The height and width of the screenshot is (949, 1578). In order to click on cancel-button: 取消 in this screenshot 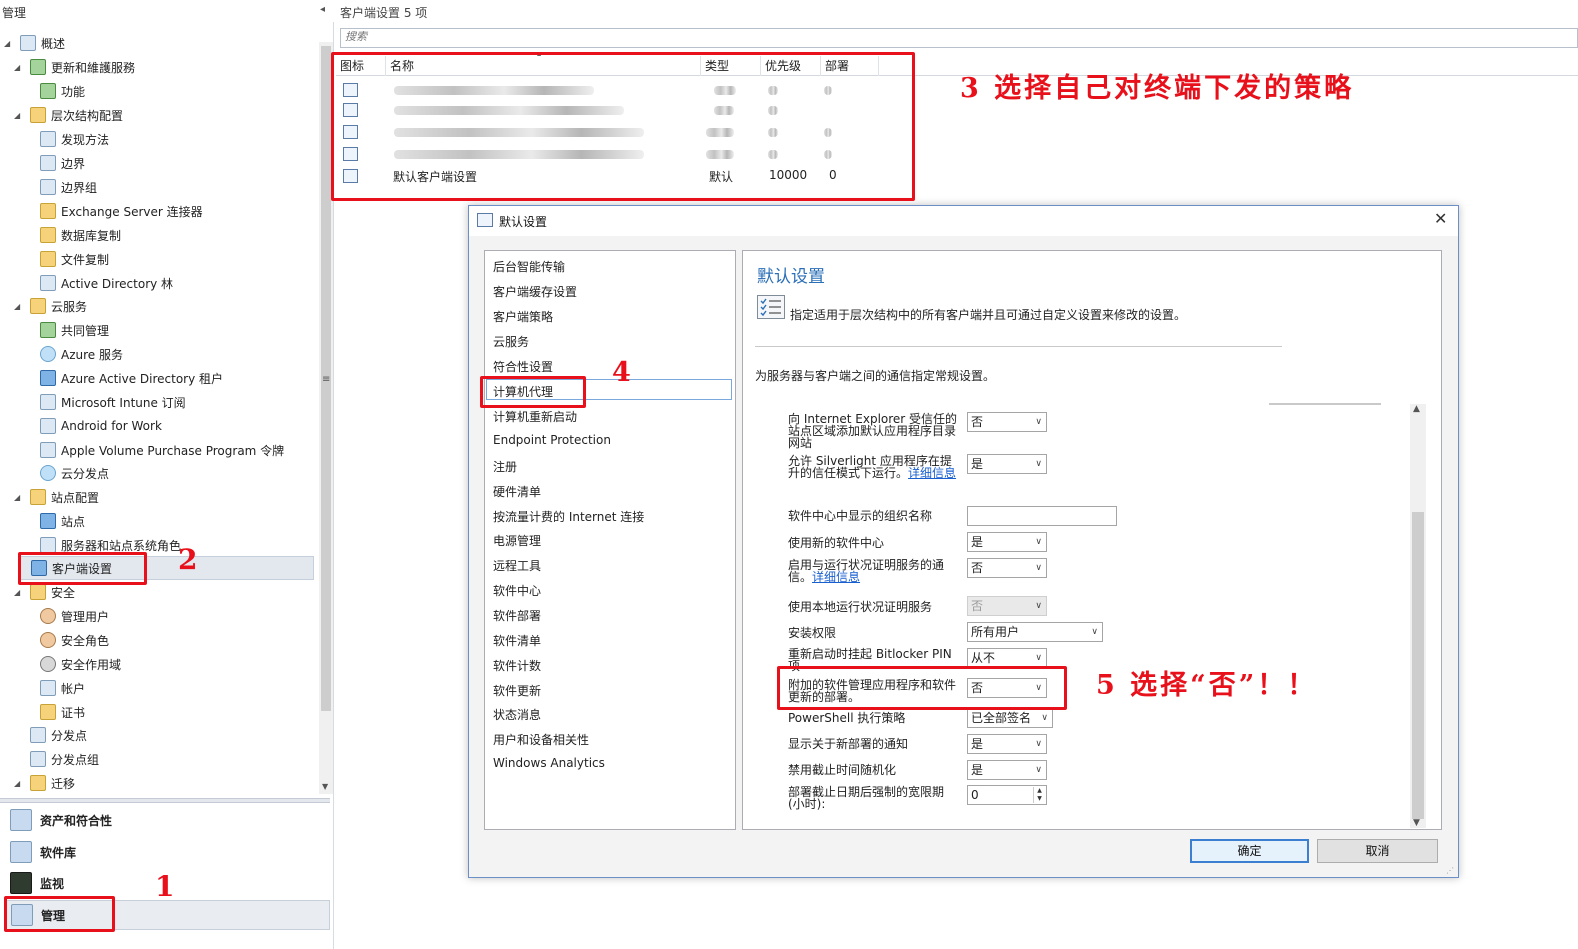, I will do `click(1377, 851)`.